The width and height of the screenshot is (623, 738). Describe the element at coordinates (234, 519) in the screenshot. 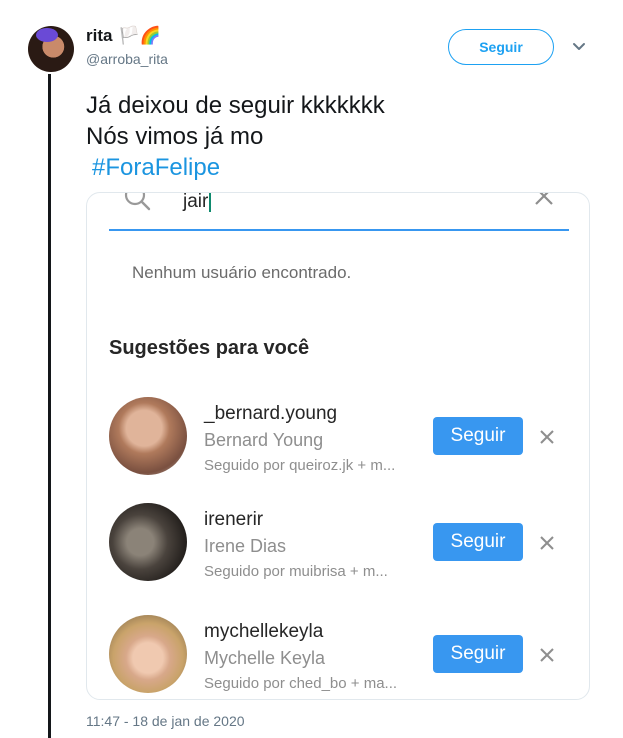

I see `suggestion-username: irenerir` at that location.